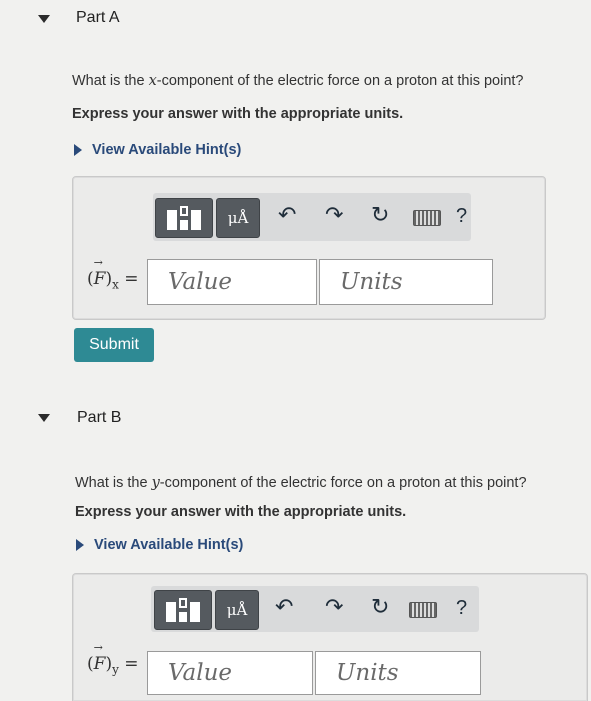 The width and height of the screenshot is (591, 701). What do you see at coordinates (113, 659) in the screenshot?
I see `part-b-lhs: (F)y =` at bounding box center [113, 659].